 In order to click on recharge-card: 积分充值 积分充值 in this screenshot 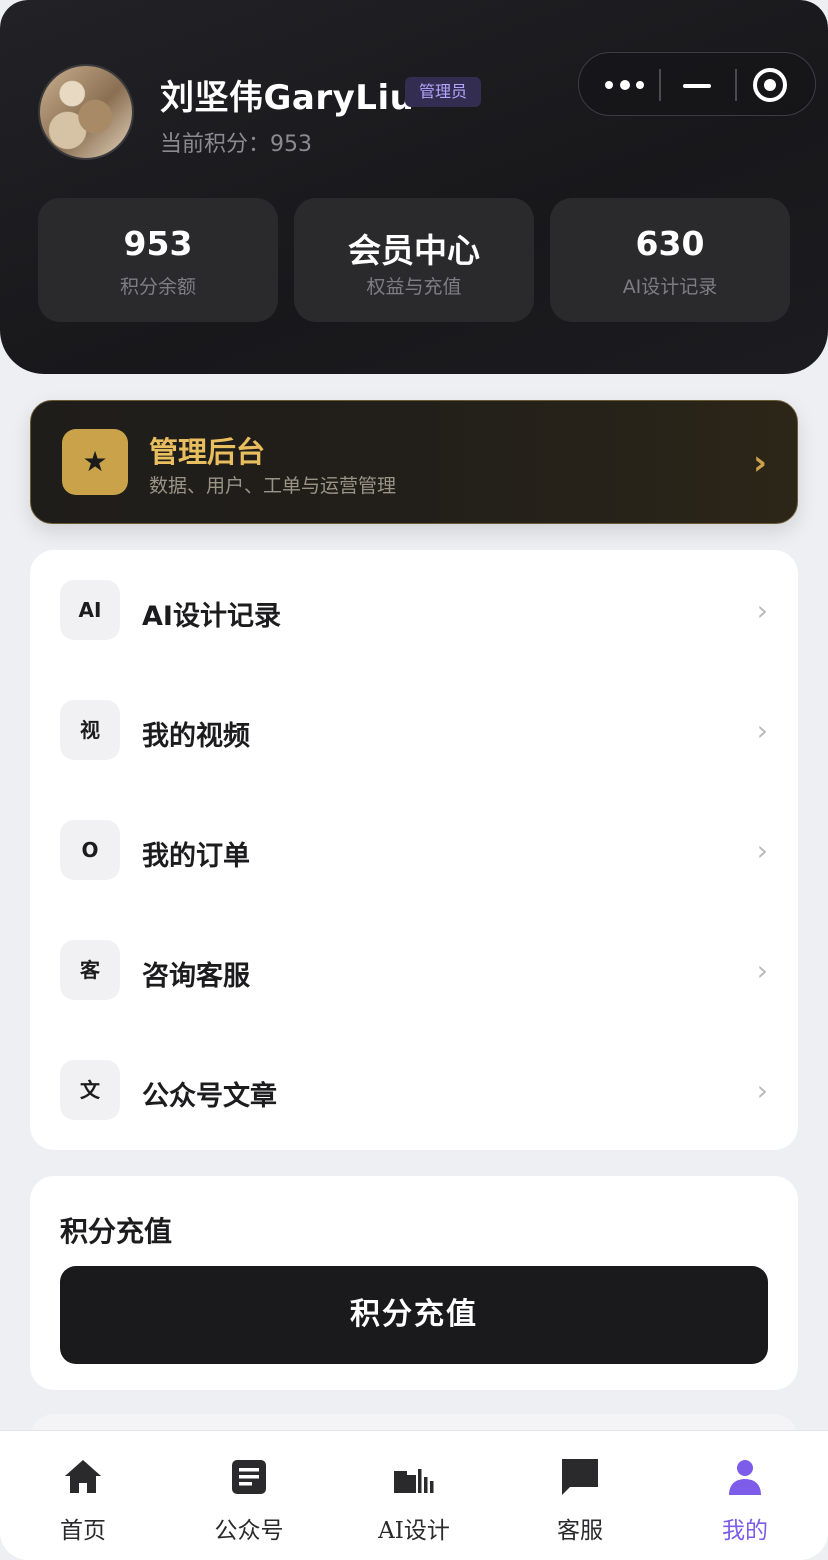, I will do `click(414, 1283)`.